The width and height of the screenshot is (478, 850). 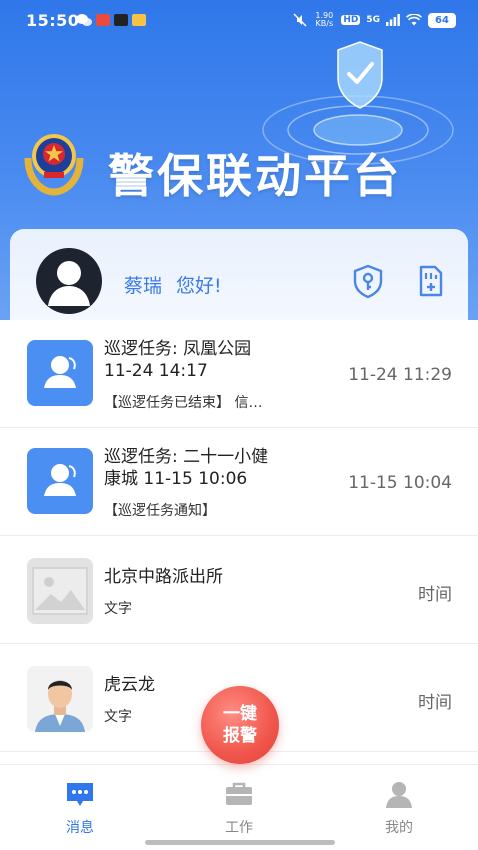 What do you see at coordinates (240, 714) in the screenshot?
I see `alarm-label-line1: 一键` at bounding box center [240, 714].